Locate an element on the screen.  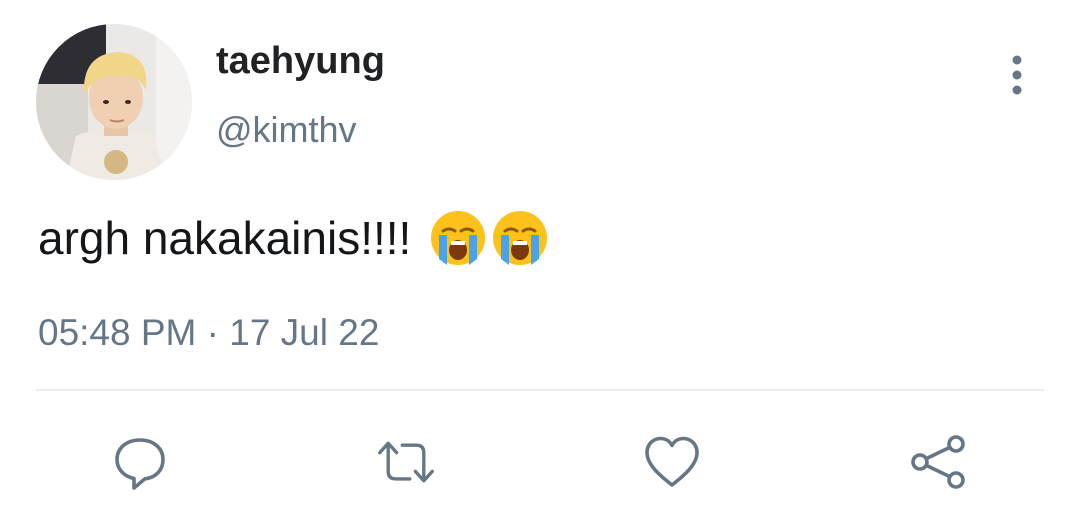
speech-bubble-icon is located at coordinates (140, 464).